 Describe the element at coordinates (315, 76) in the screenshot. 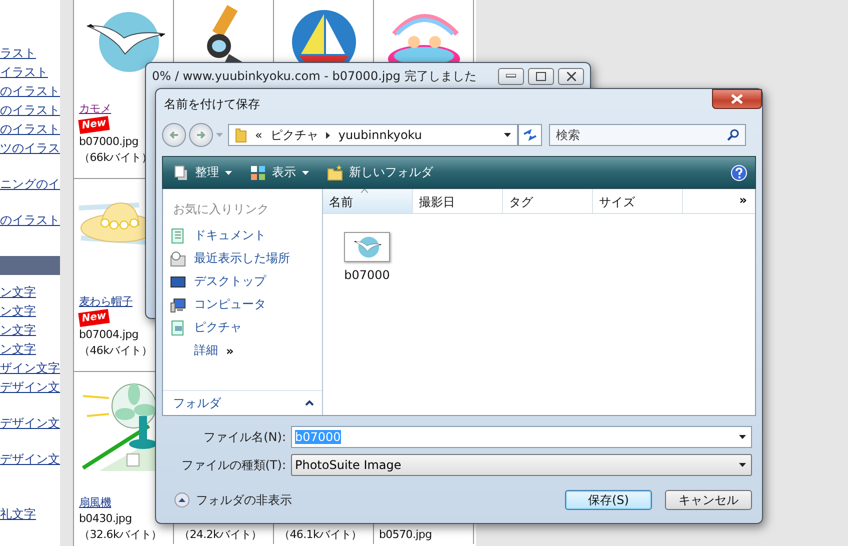

I see `window-title: 0% / www.yuubinkyoku.com - b07000.jpg 完了しました` at that location.